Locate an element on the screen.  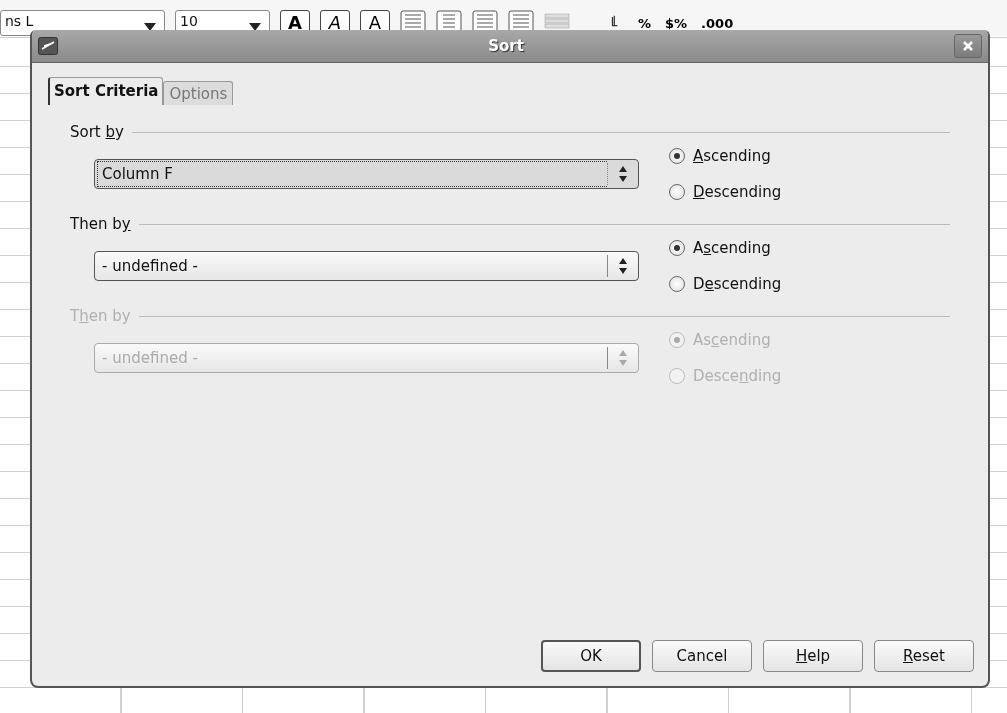
sort-key-dropdown: - undefined - is located at coordinates (366, 266).